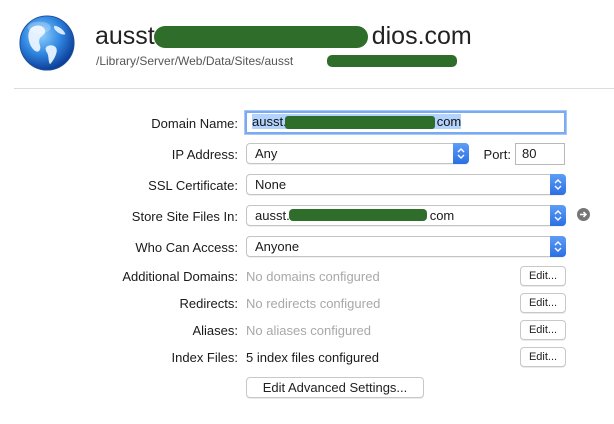 This screenshot has width=614, height=424. I want to click on store-site-files-label: Store Site Files In:, so click(184, 216).